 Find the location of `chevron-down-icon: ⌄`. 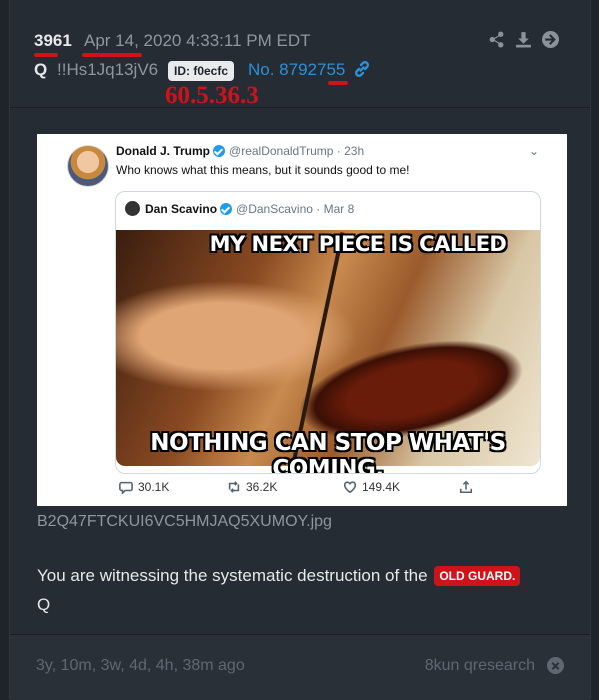

chevron-down-icon: ⌄ is located at coordinates (533, 151).